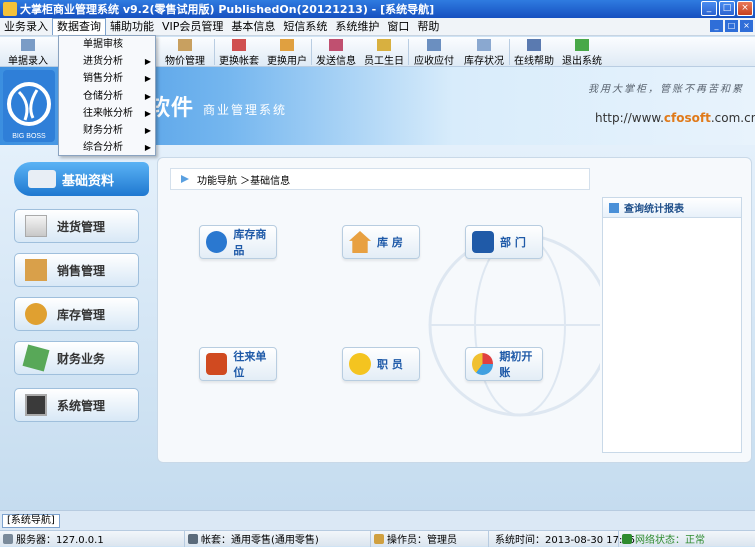 The width and height of the screenshot is (755, 547). I want to click on status-server: 服务器：127.0.0.1, so click(92, 538).